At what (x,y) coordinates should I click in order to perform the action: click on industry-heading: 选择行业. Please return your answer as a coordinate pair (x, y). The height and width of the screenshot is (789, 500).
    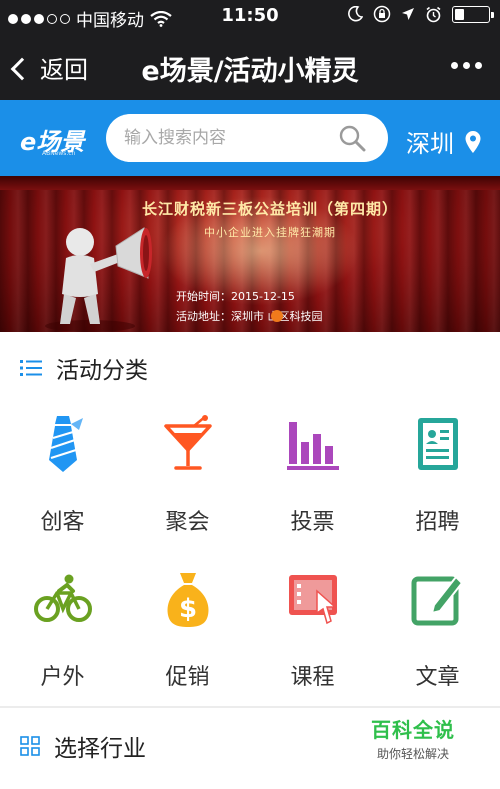
    Looking at the image, I should click on (100, 749).